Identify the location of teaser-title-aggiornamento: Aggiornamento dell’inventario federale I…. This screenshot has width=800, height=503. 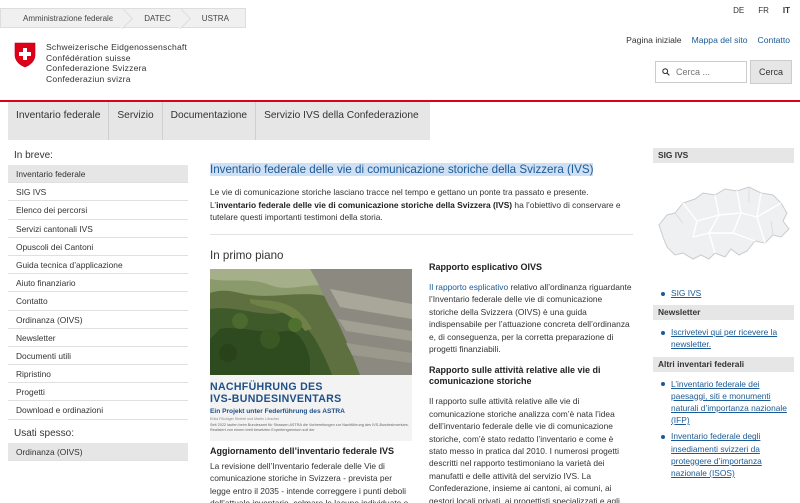
(302, 451).